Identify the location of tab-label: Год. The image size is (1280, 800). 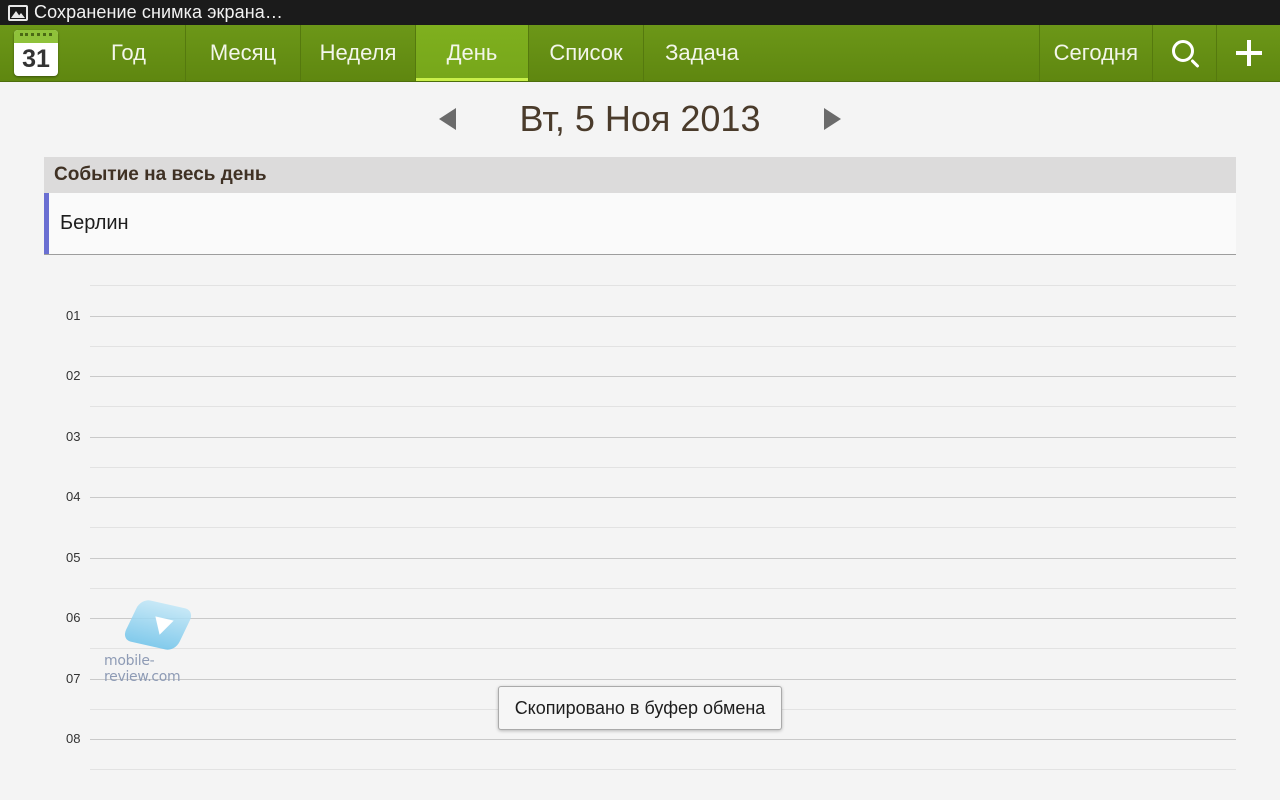
(128, 52).